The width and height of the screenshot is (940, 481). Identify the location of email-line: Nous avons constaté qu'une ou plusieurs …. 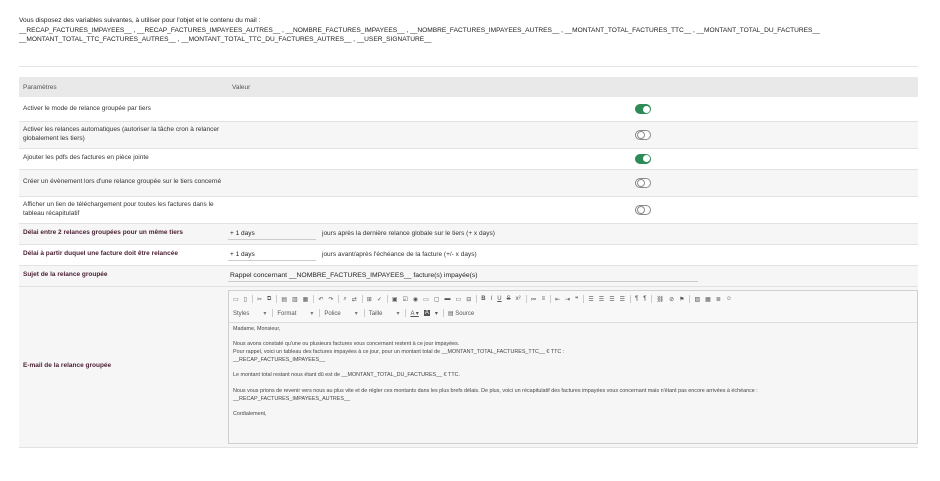
(346, 344).